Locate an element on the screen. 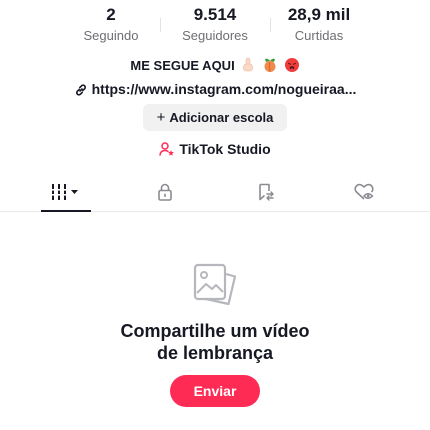 The width and height of the screenshot is (430, 430). peach-emoji is located at coordinates (270, 67).